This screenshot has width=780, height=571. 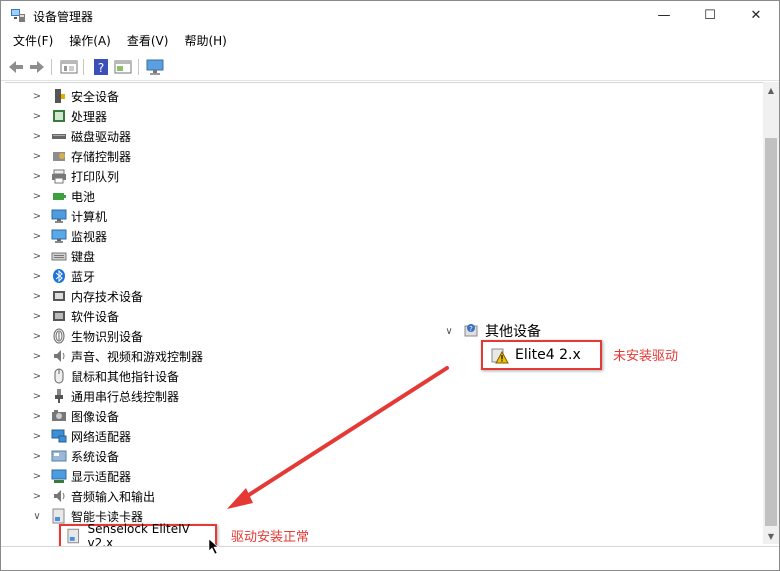 I want to click on annotation-driver-installed-ok: 驱动安装正常, so click(x=270, y=537).